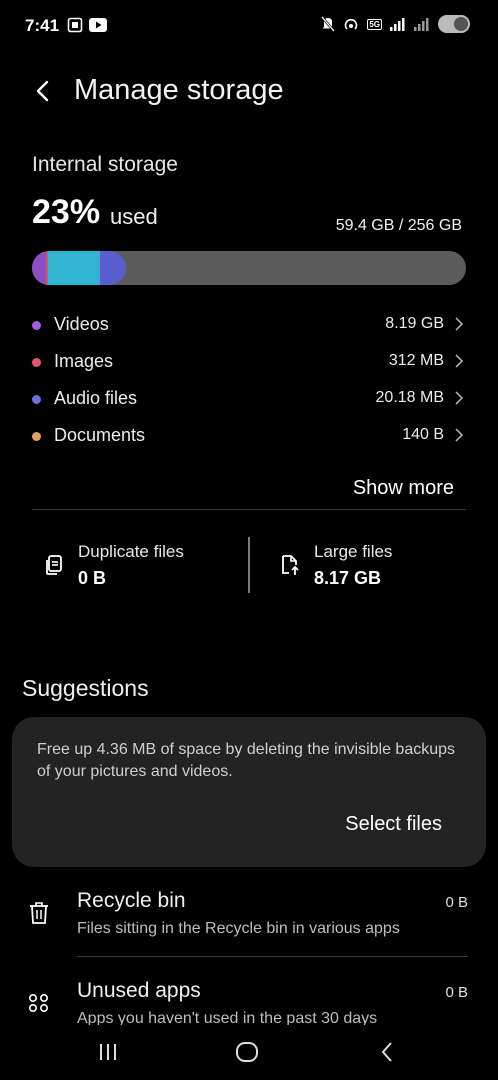 This screenshot has height=1080, width=498. What do you see at coordinates (39, 268) in the screenshot?
I see `bar-segment-videos` at bounding box center [39, 268].